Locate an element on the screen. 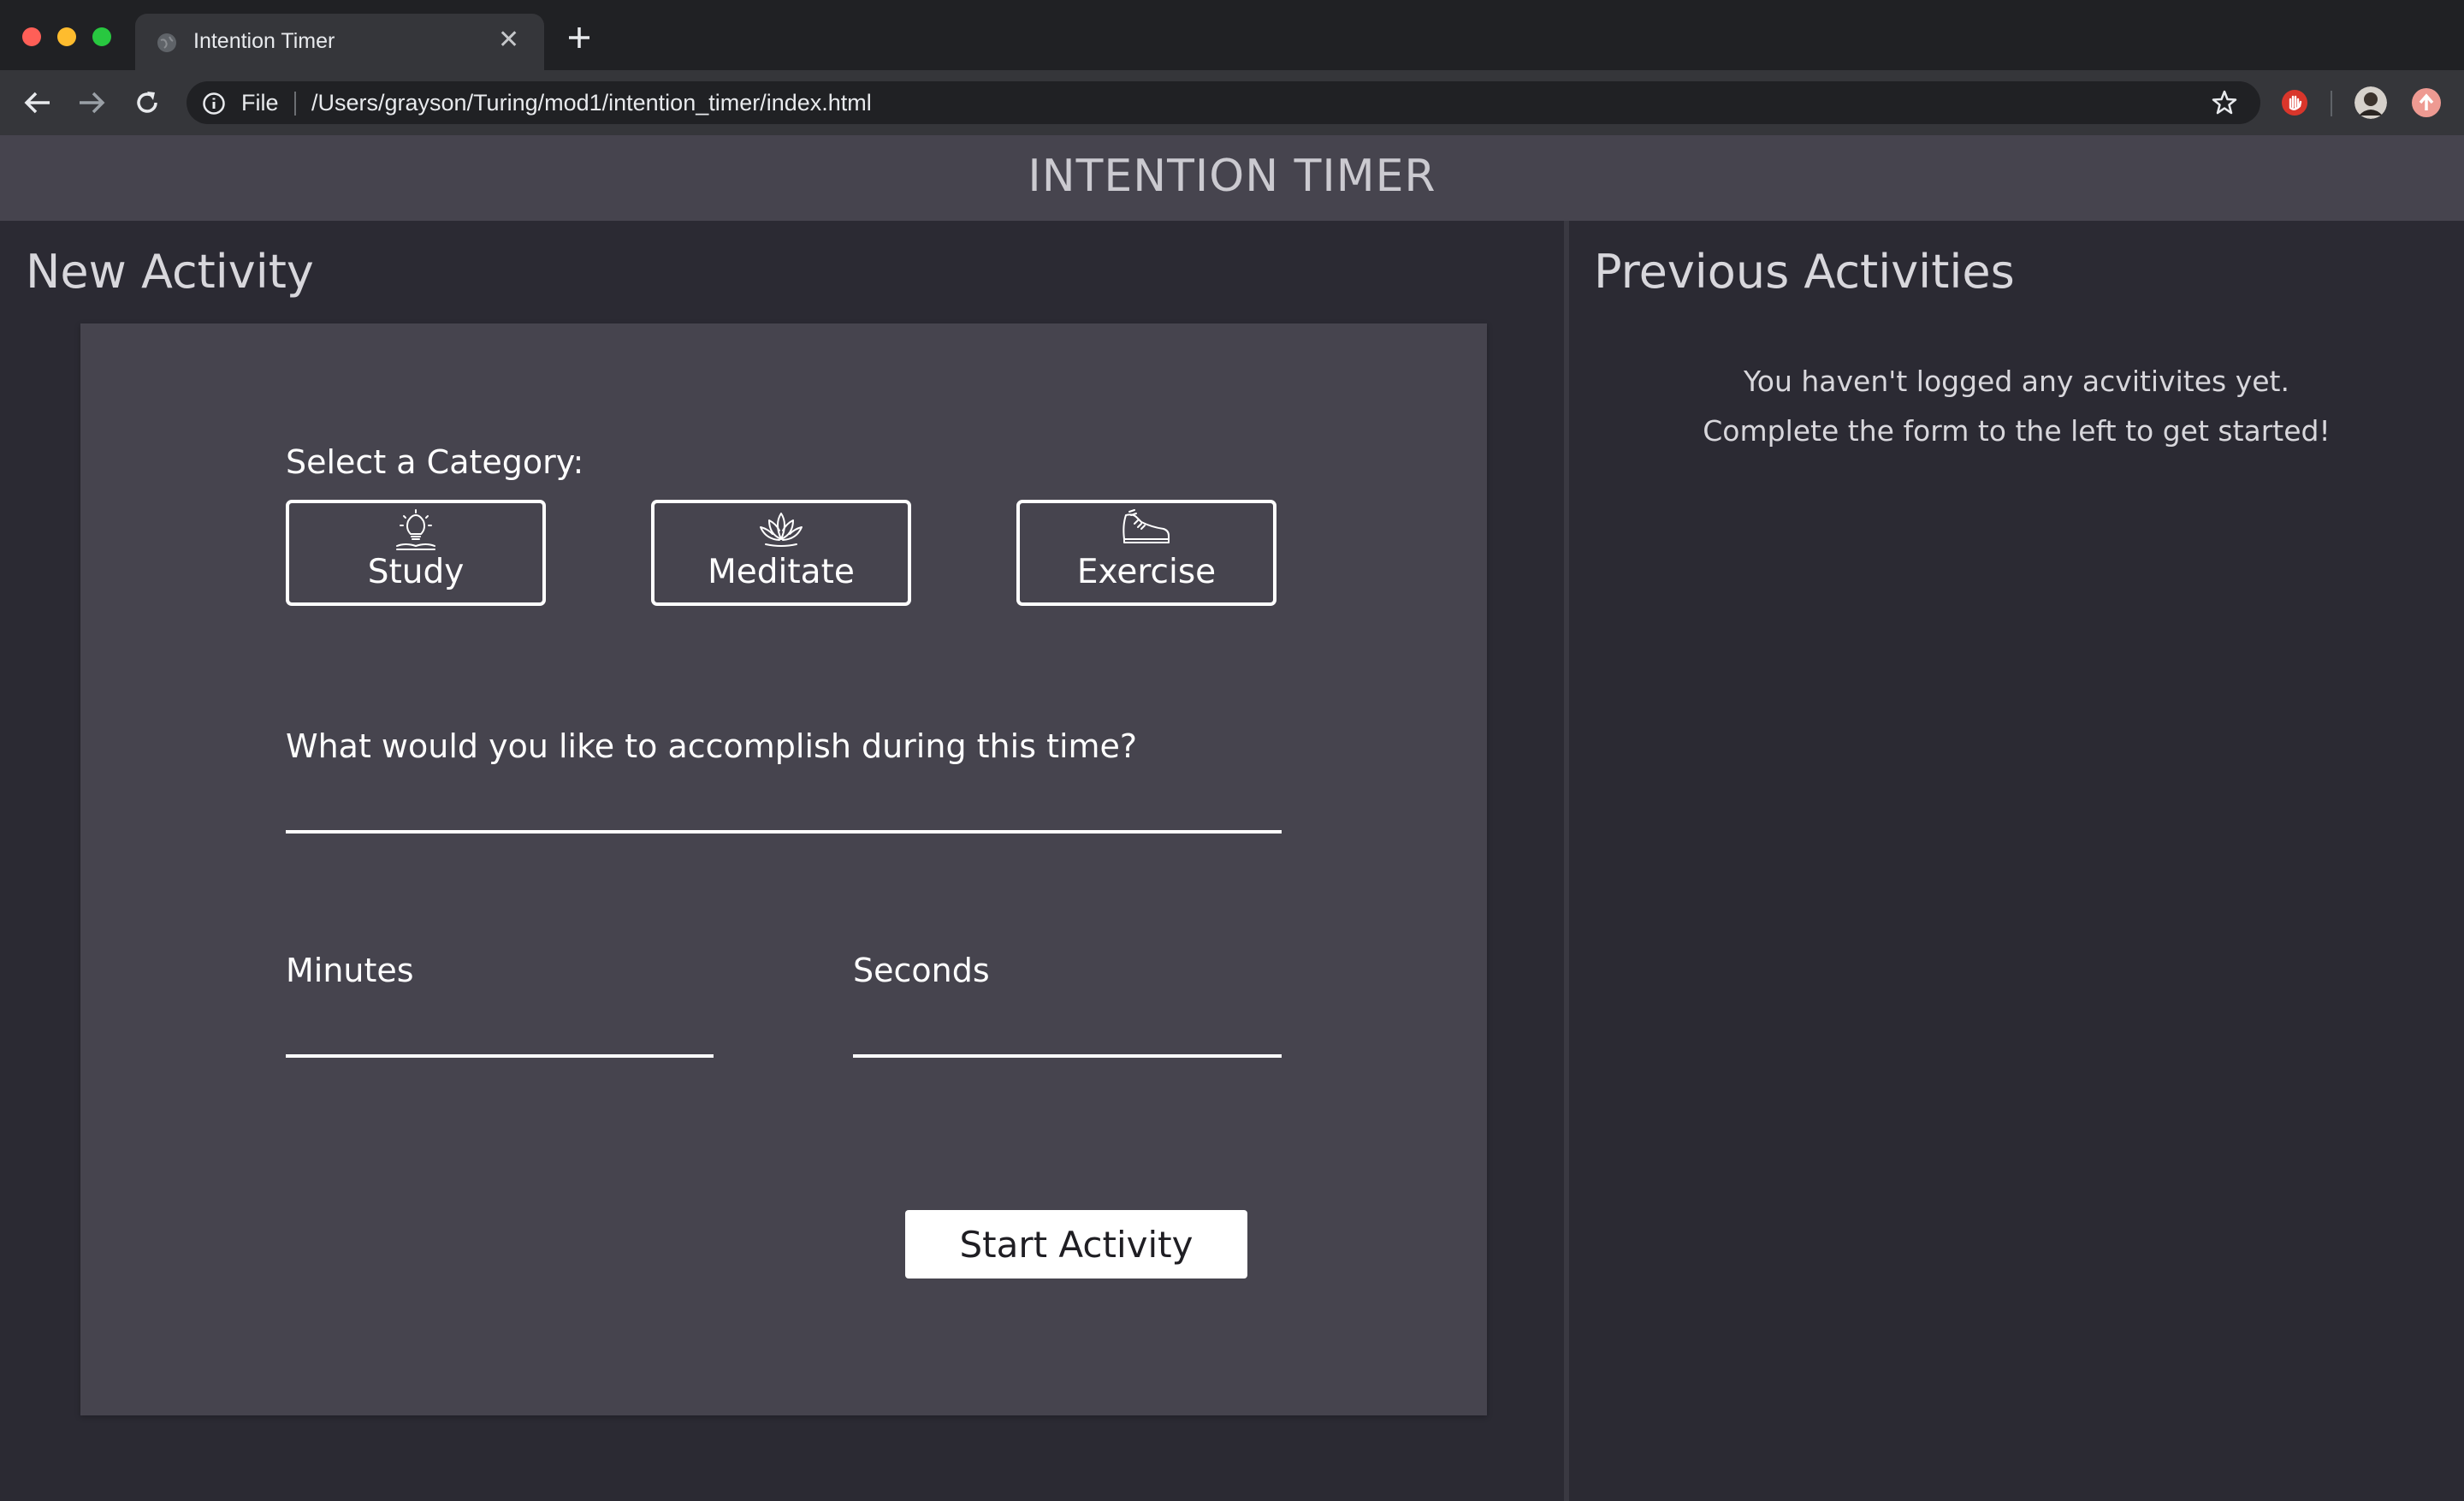 The width and height of the screenshot is (2464, 1501). back-arrow-icon is located at coordinates (37, 103).